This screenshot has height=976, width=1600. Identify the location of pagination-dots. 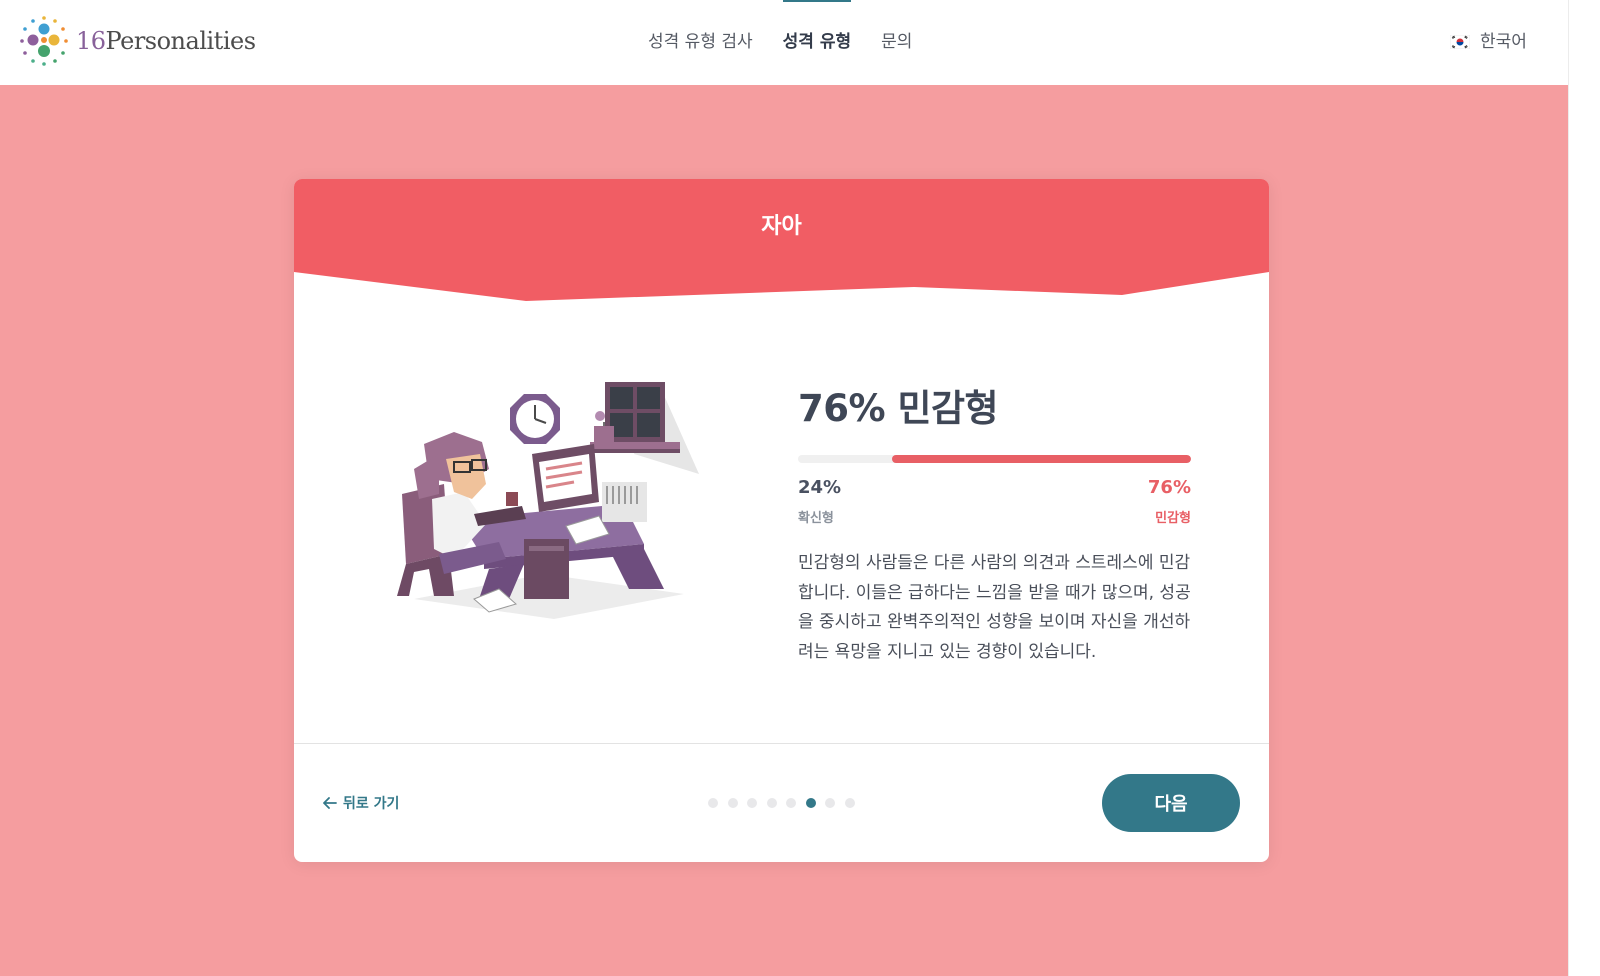
(781, 803).